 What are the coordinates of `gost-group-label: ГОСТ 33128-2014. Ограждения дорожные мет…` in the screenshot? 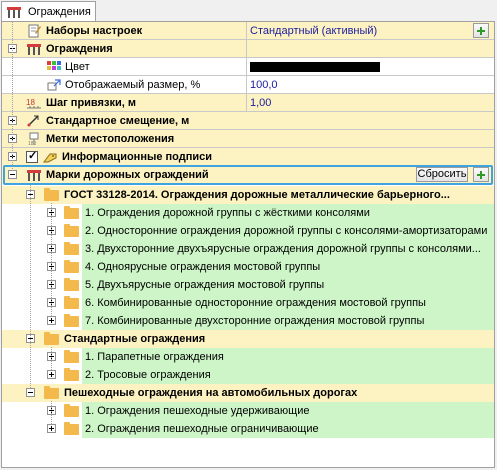 It's located at (257, 195).